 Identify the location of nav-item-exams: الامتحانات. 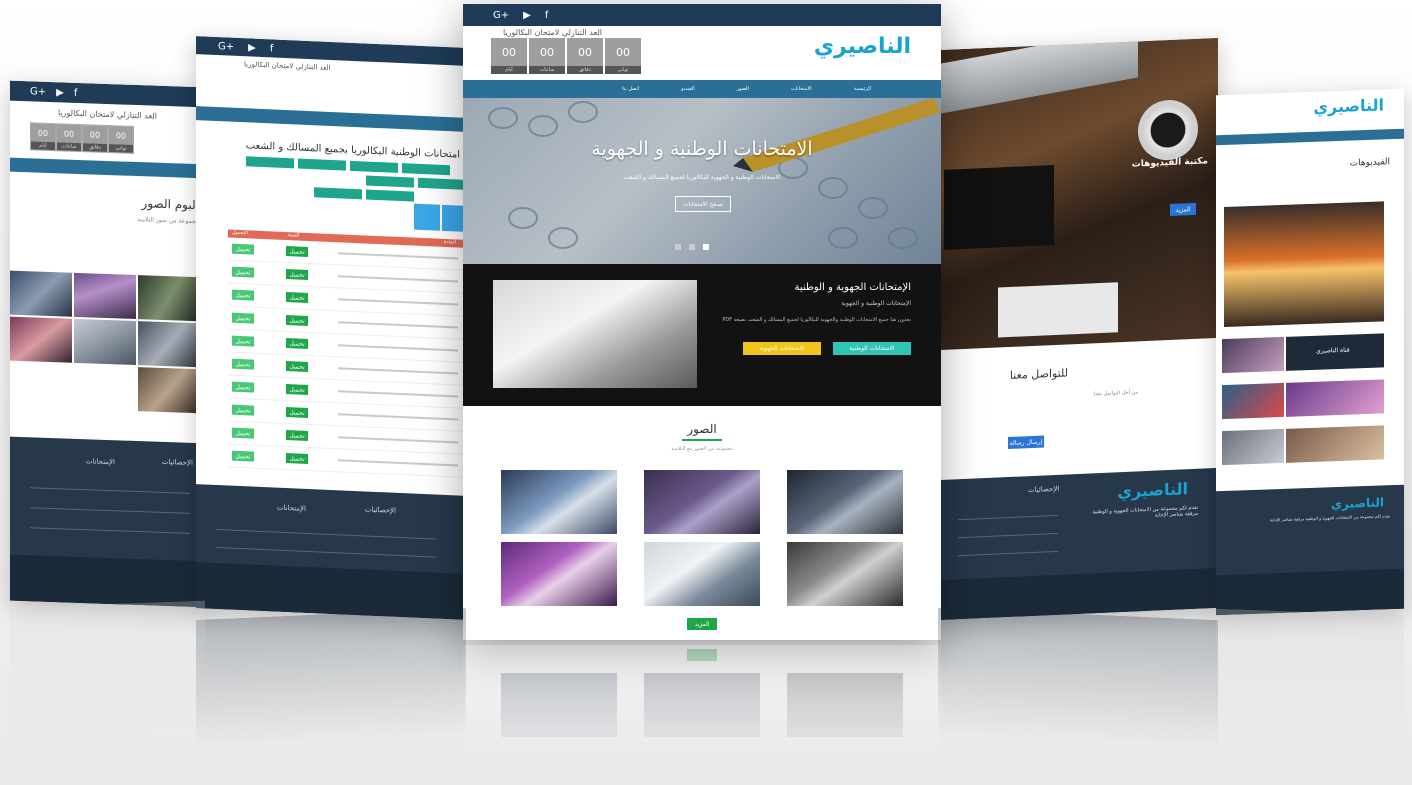
(801, 89).